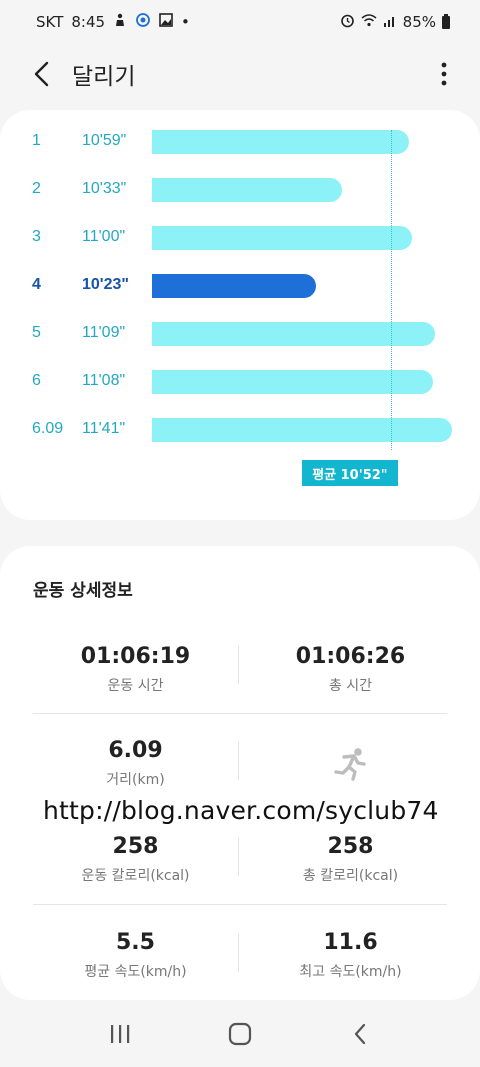 This screenshot has height=1067, width=480. Describe the element at coordinates (135, 955) in the screenshot. I see `average-speed-stat: 5.5 평균 속도(km/h)` at that location.